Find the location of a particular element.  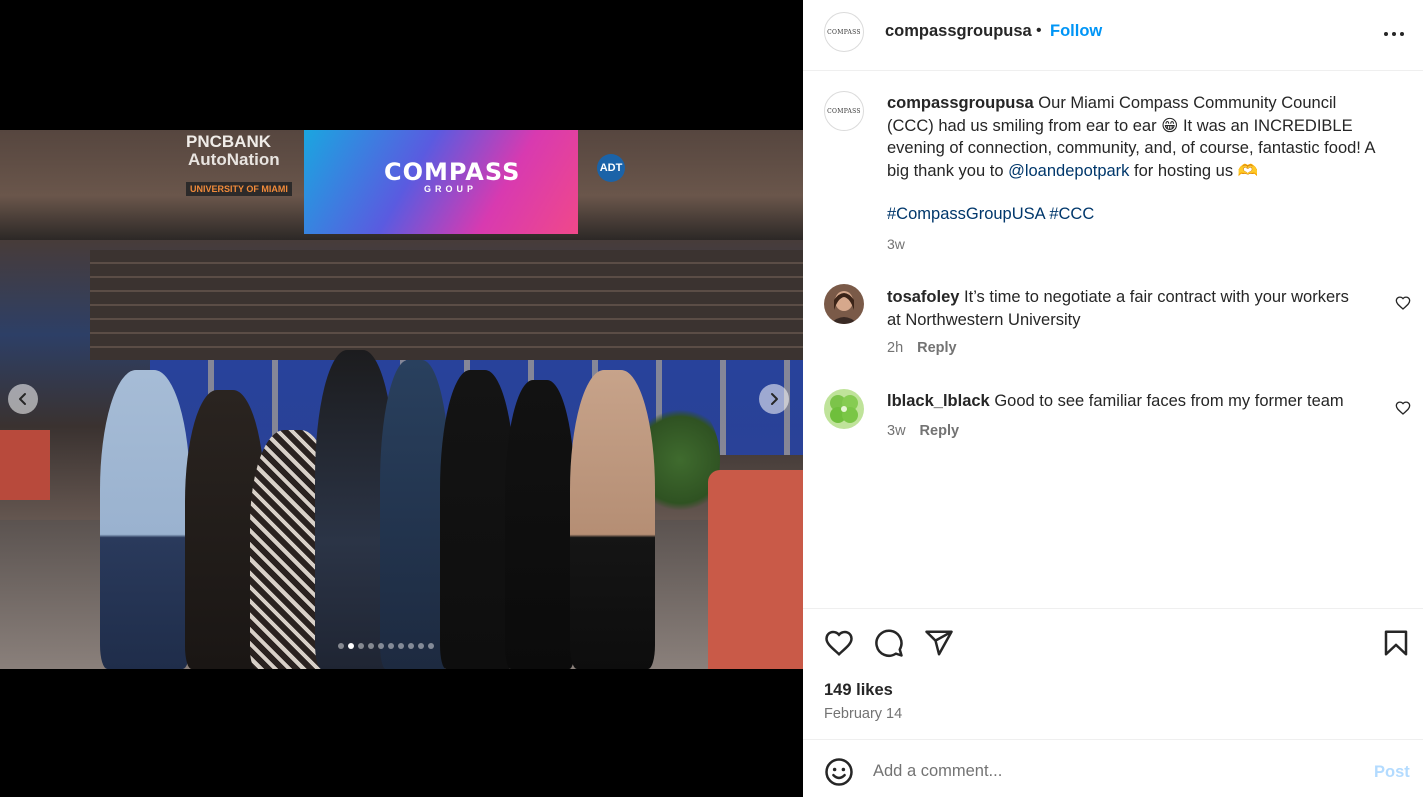

screen-title: COMPASS is located at coordinates (452, 172).